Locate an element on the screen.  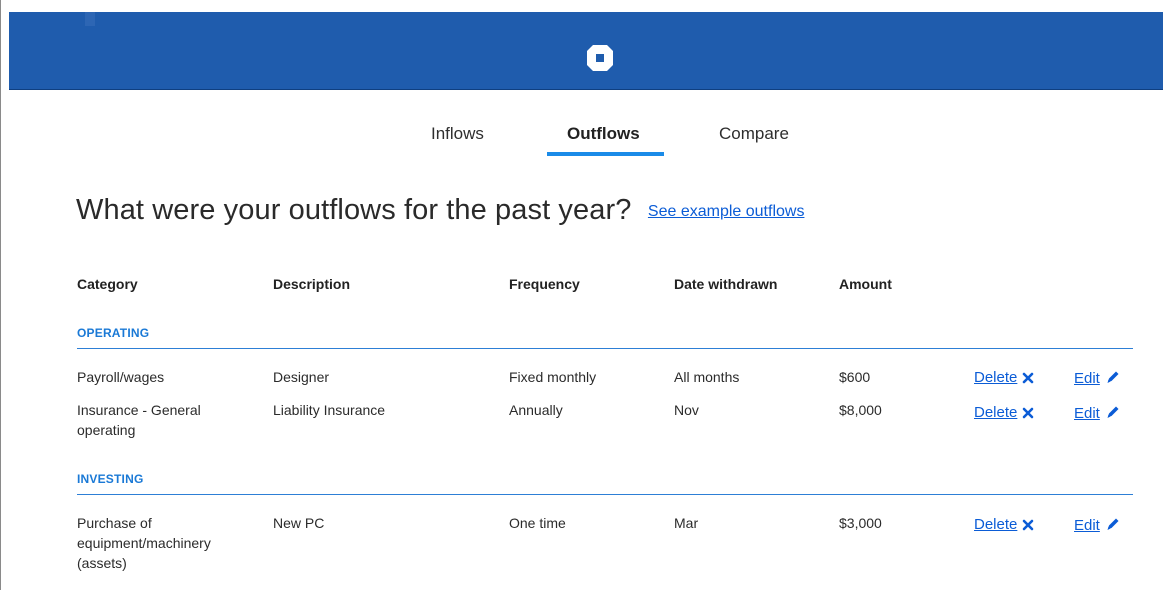
cell-frequency: Annually is located at coordinates (536, 410).